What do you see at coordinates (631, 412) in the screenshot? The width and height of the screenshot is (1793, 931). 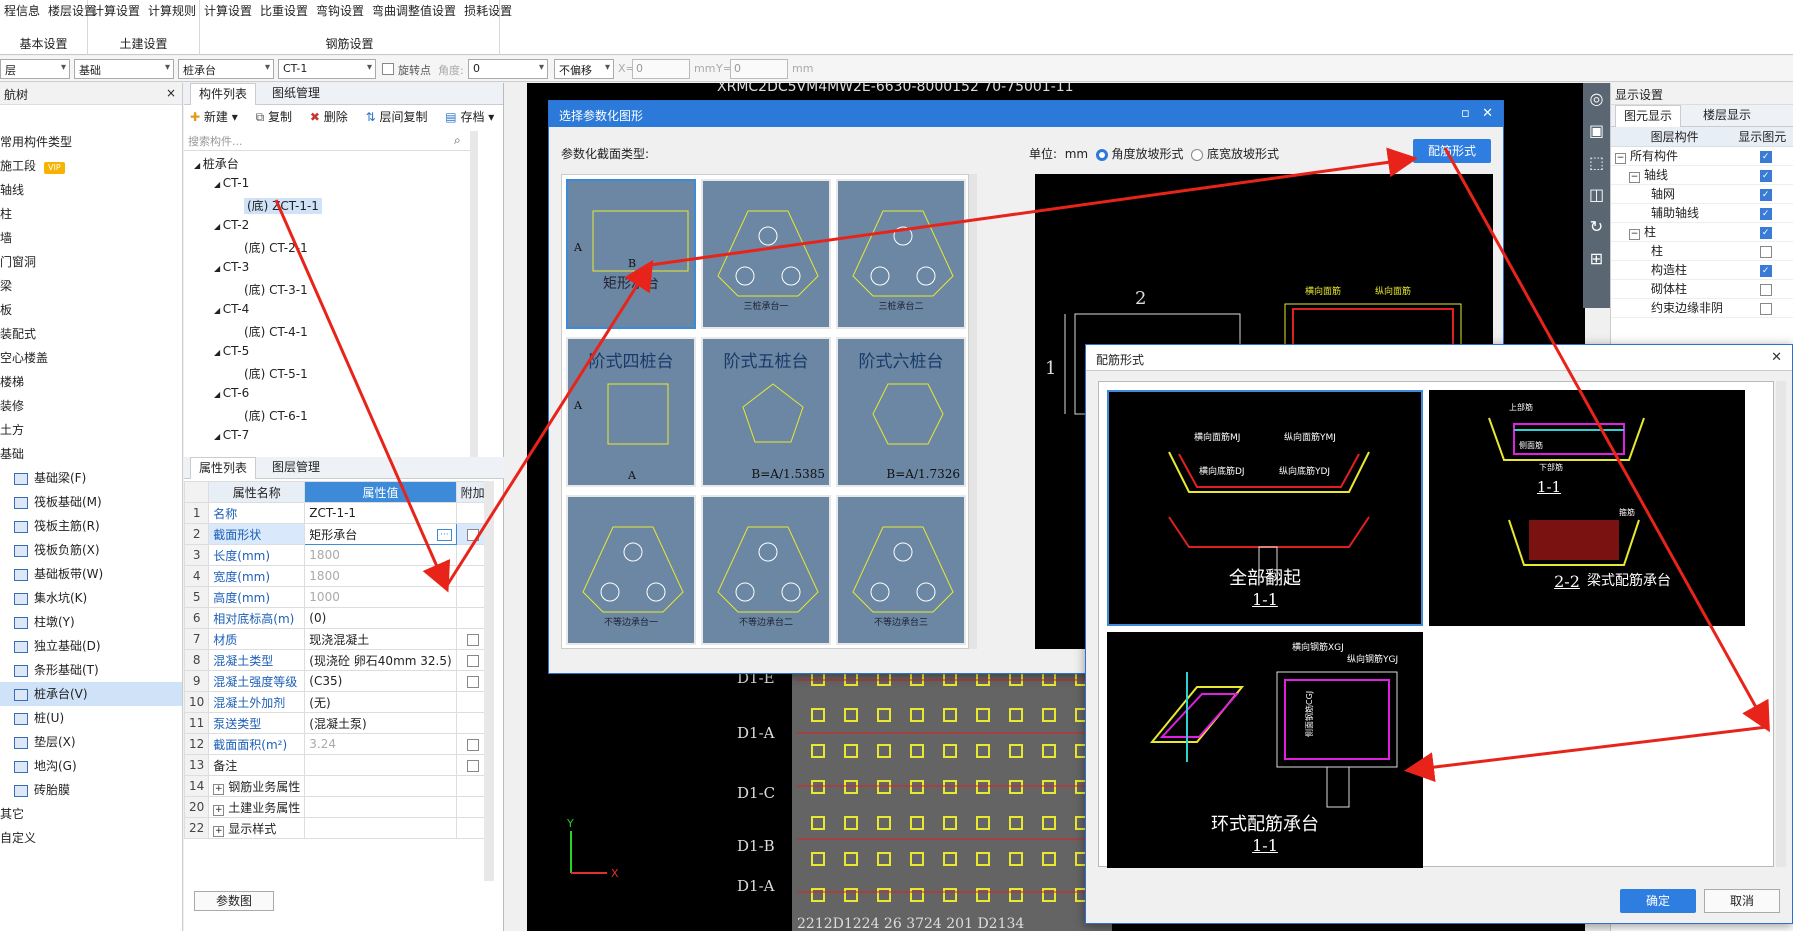 I see `parametric-shape-option: 阶式四桩台 A A` at bounding box center [631, 412].